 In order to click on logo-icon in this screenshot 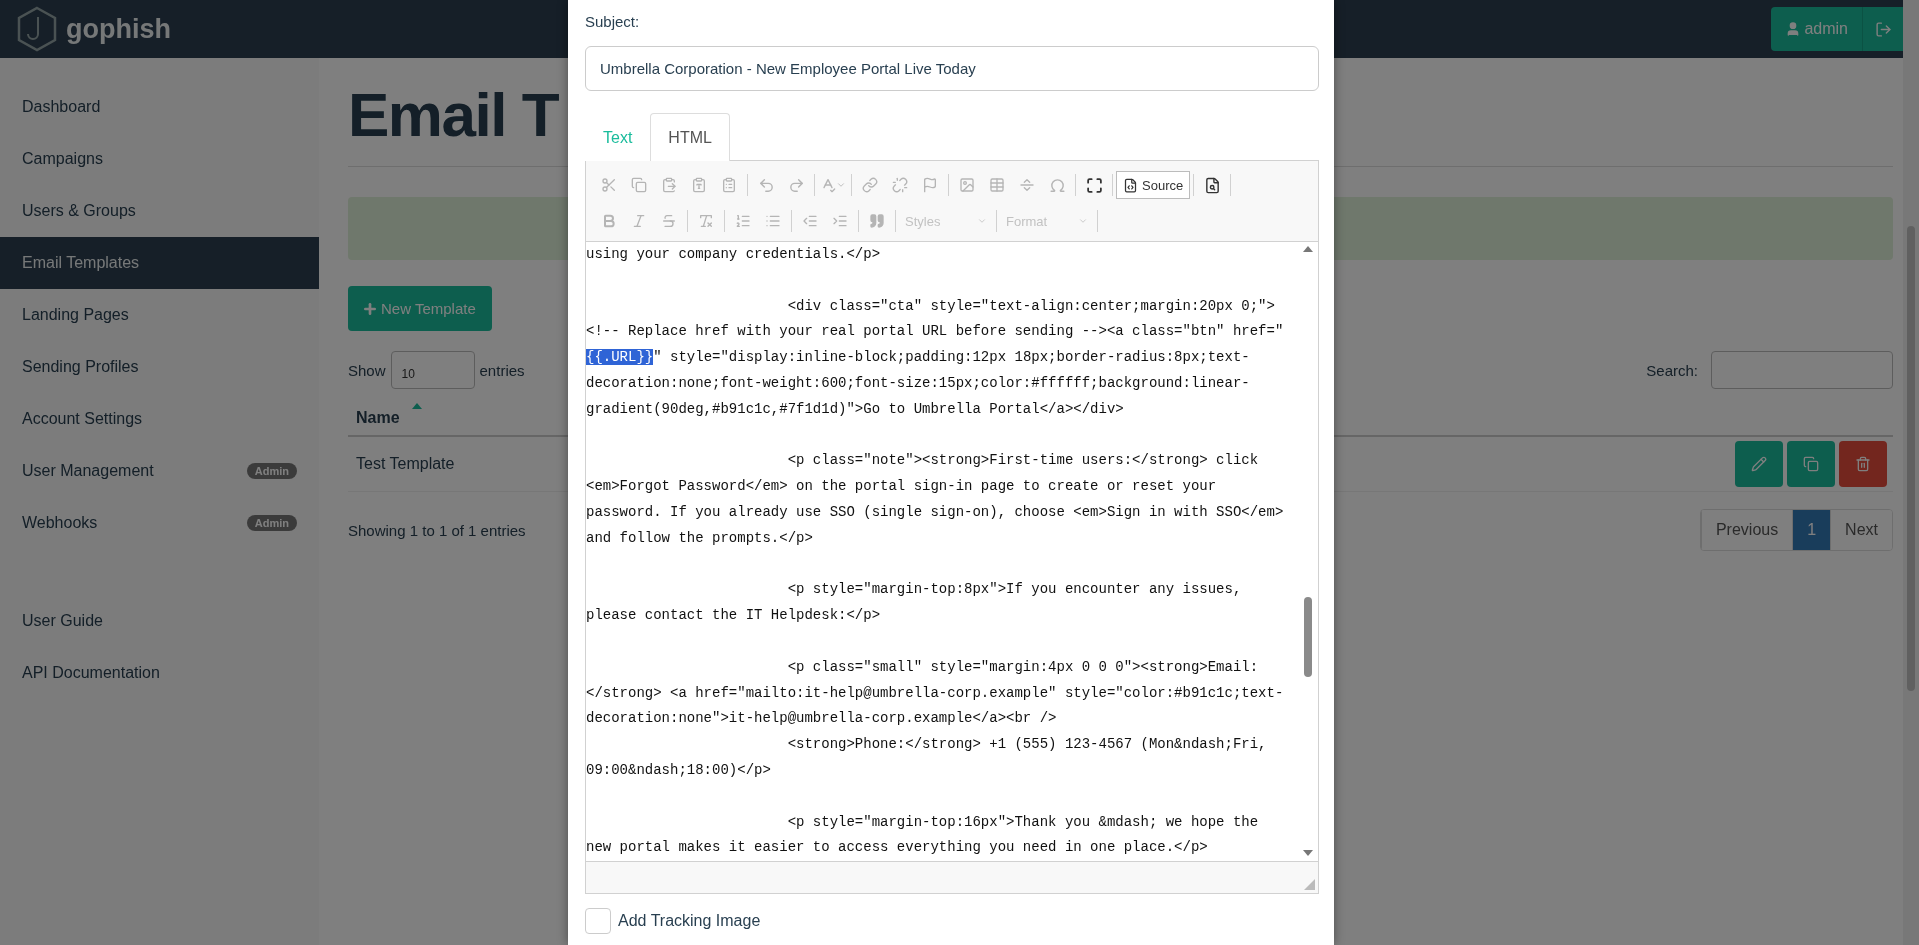, I will do `click(37, 29)`.